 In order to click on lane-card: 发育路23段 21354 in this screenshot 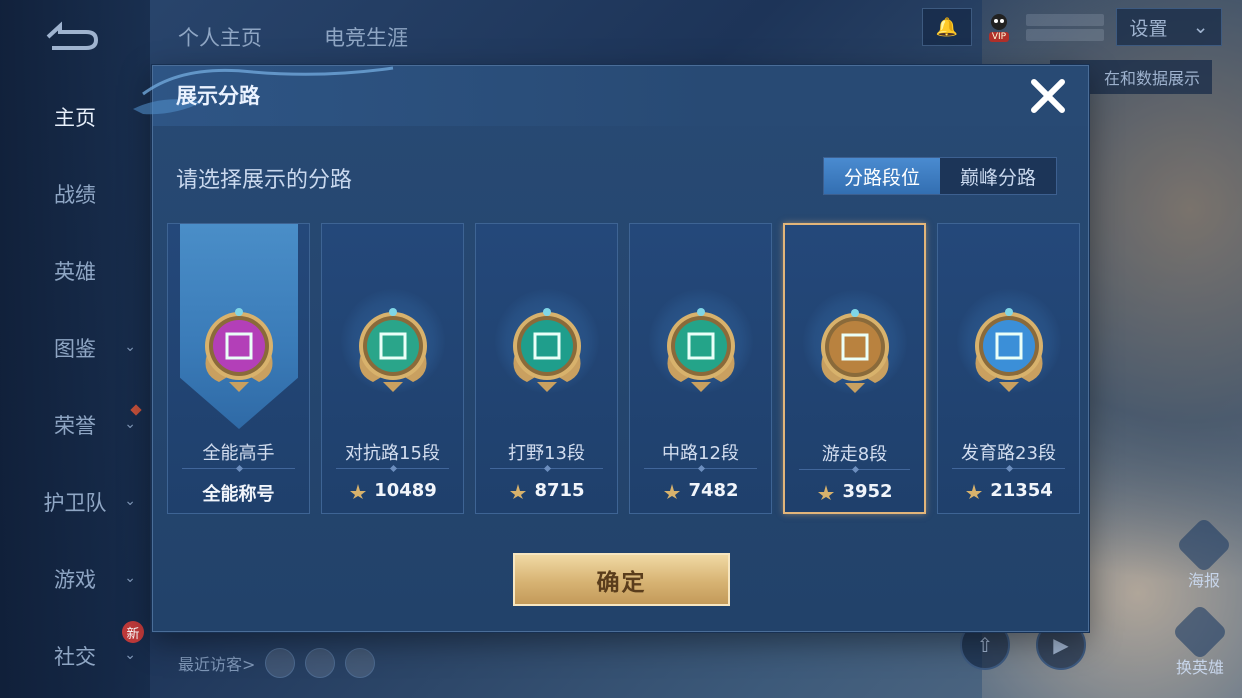, I will do `click(1008, 368)`.